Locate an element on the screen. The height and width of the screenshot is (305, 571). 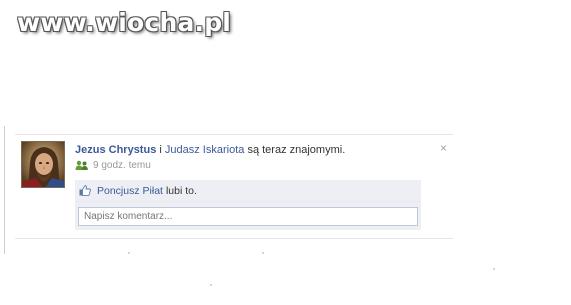
avatar is located at coordinates (43, 164).